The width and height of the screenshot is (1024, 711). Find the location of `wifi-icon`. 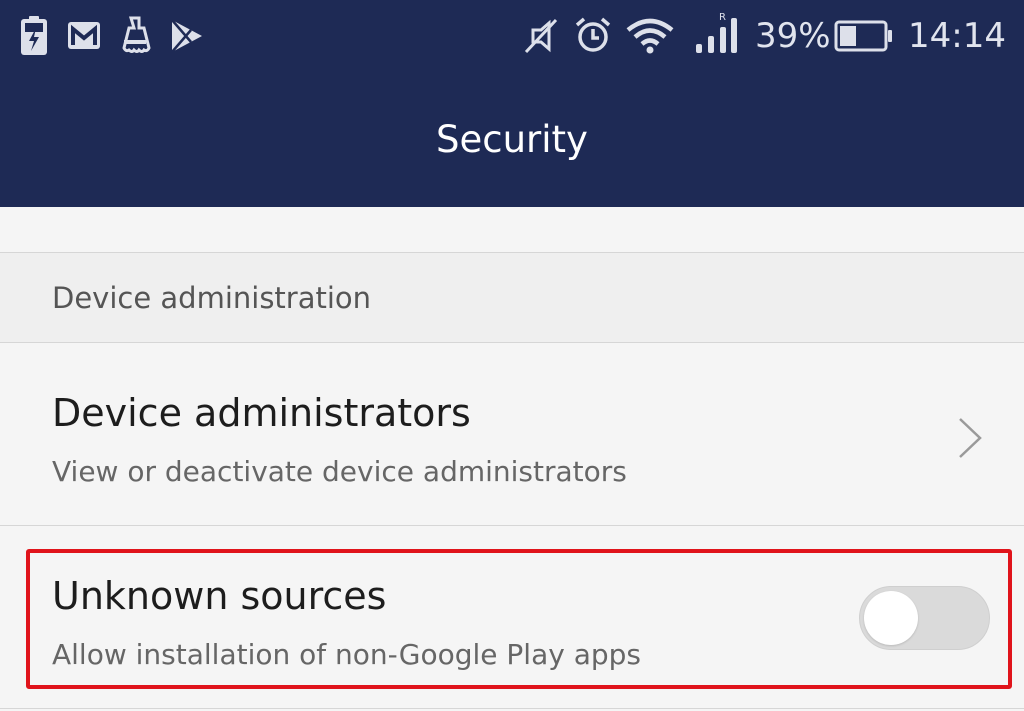

wifi-icon is located at coordinates (650, 36).